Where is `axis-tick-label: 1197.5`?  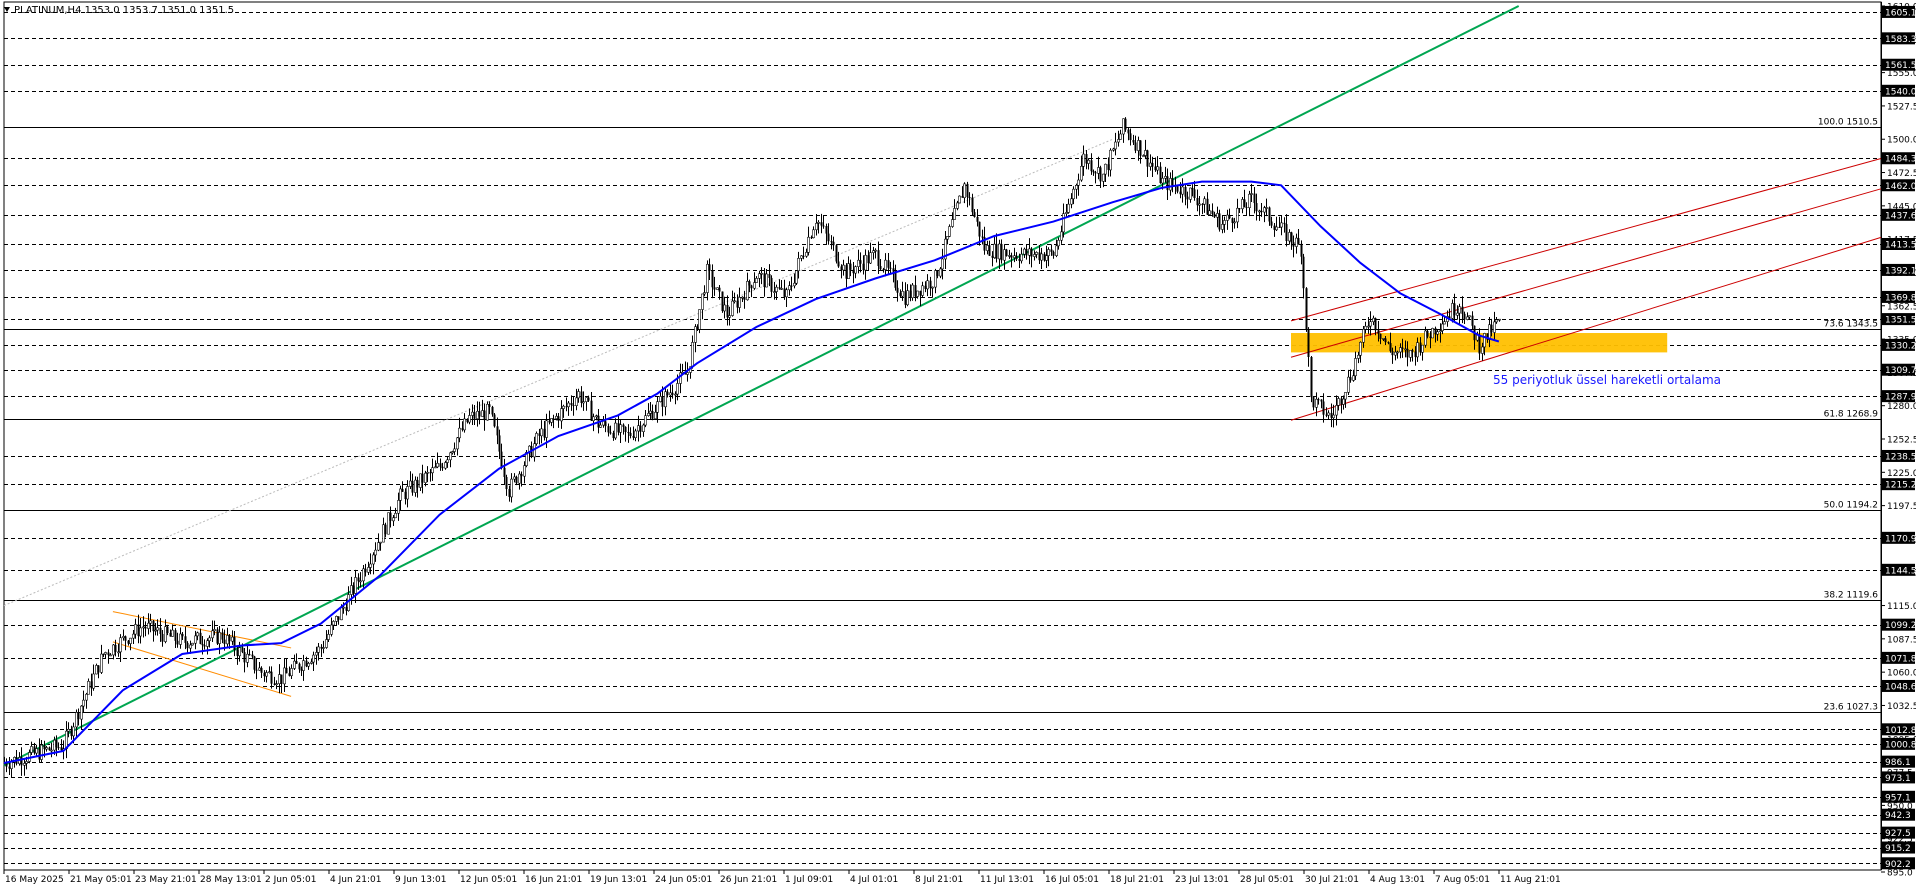 axis-tick-label: 1197.5 is located at coordinates (1901, 507).